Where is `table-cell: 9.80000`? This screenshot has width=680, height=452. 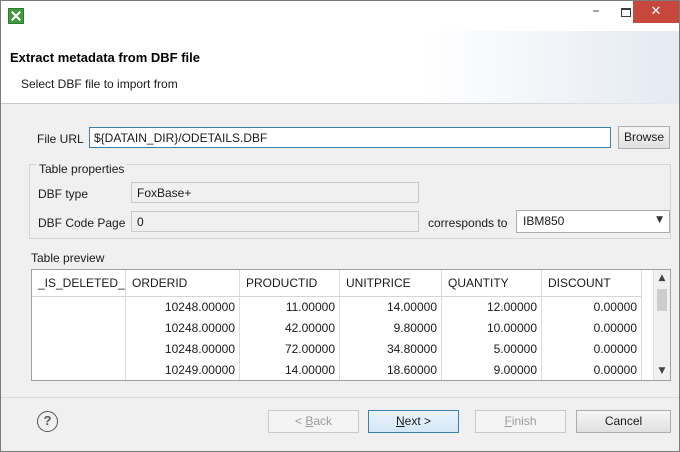 table-cell: 9.80000 is located at coordinates (391, 328).